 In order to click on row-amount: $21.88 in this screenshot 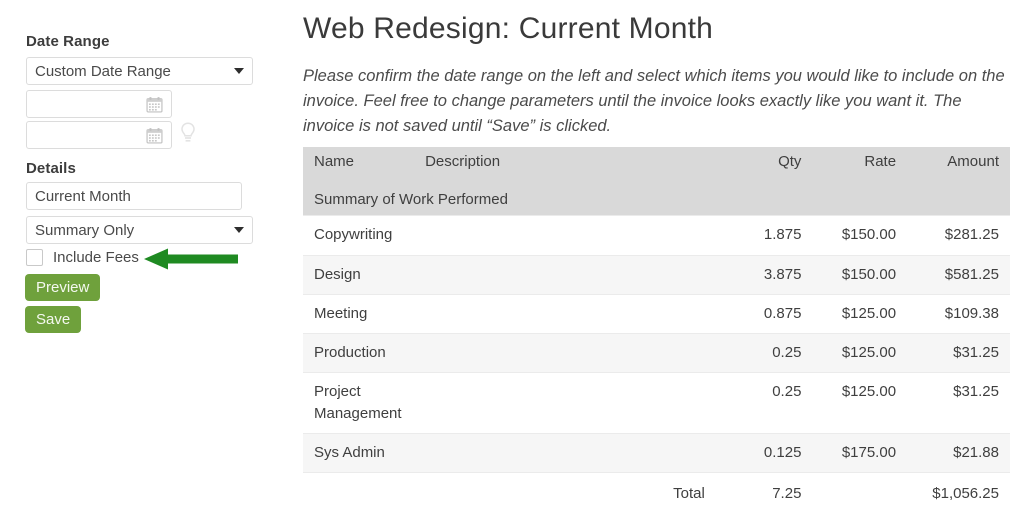, I will do `click(954, 453)`.